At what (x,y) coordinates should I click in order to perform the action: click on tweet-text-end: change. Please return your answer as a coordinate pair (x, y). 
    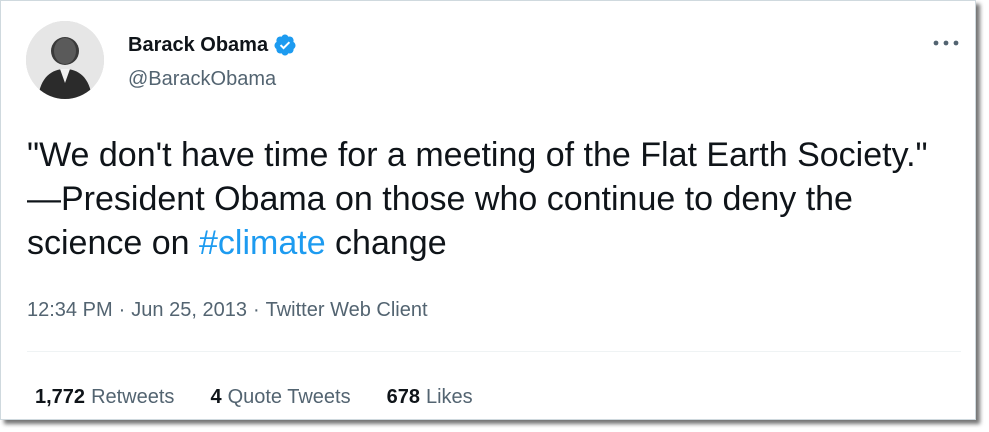
    Looking at the image, I should click on (386, 243).